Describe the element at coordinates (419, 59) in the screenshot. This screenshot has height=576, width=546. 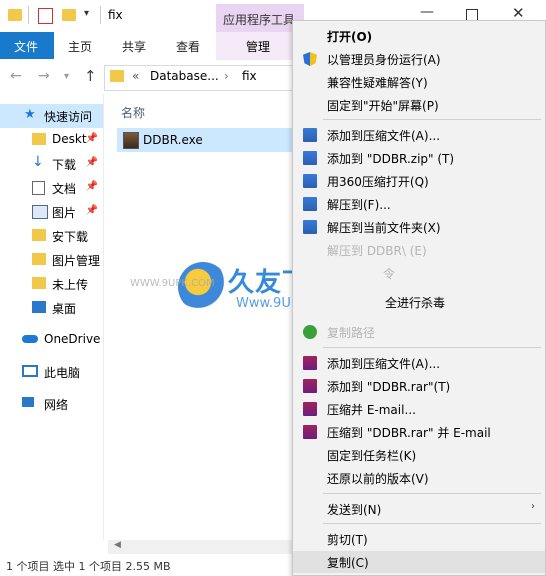
I see `menu-item-run-as-admin: 以管理员身份运行(A)` at that location.